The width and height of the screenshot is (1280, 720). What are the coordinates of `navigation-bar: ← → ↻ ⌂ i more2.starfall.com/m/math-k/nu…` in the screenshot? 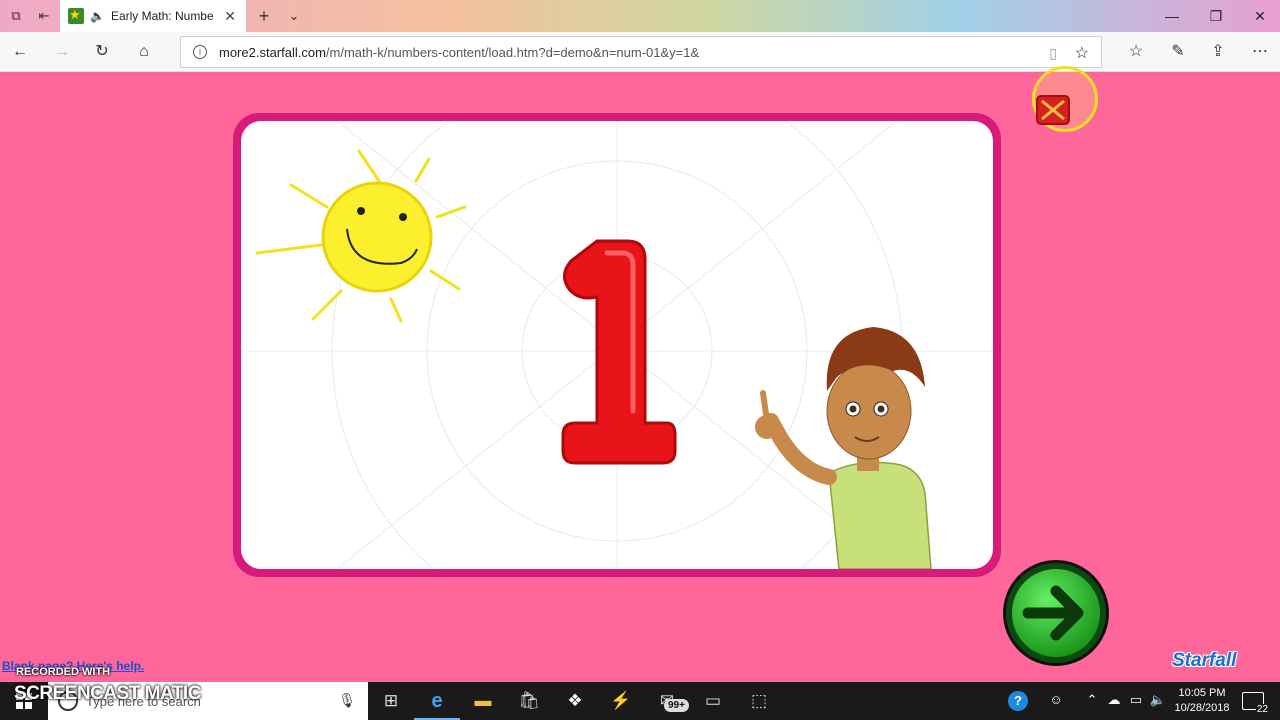 It's located at (640, 52).